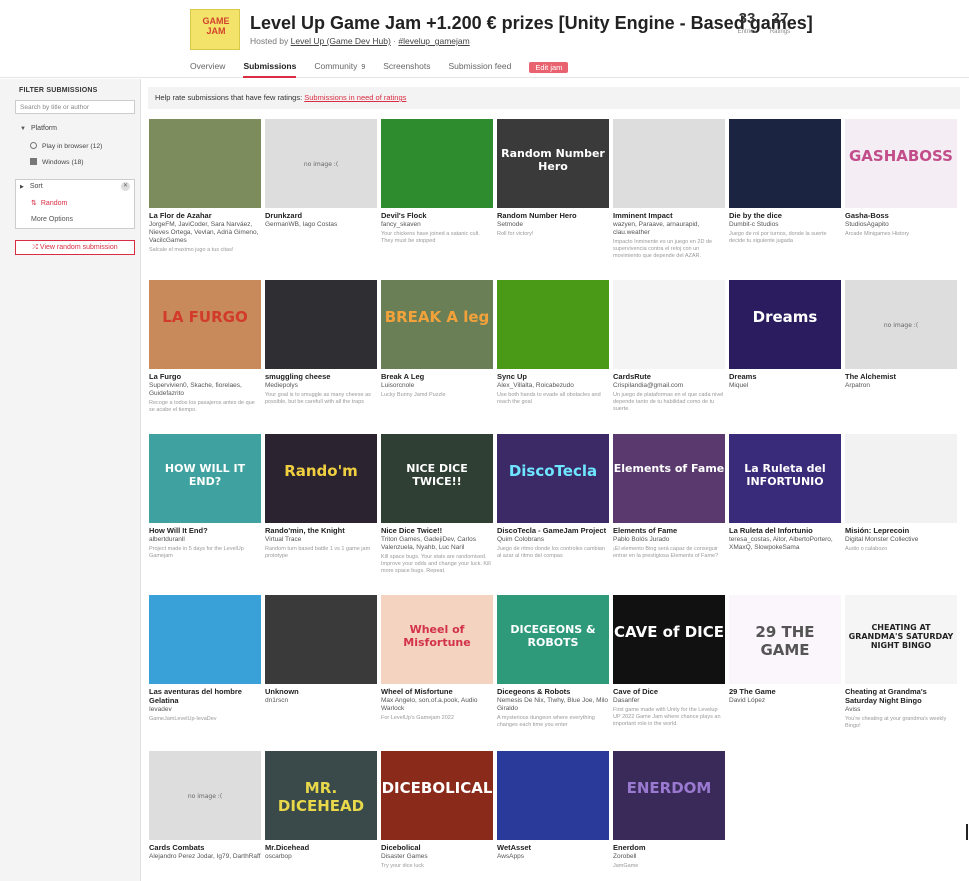  What do you see at coordinates (901, 215) in the screenshot?
I see `game-title: Gasha-Boss` at bounding box center [901, 215].